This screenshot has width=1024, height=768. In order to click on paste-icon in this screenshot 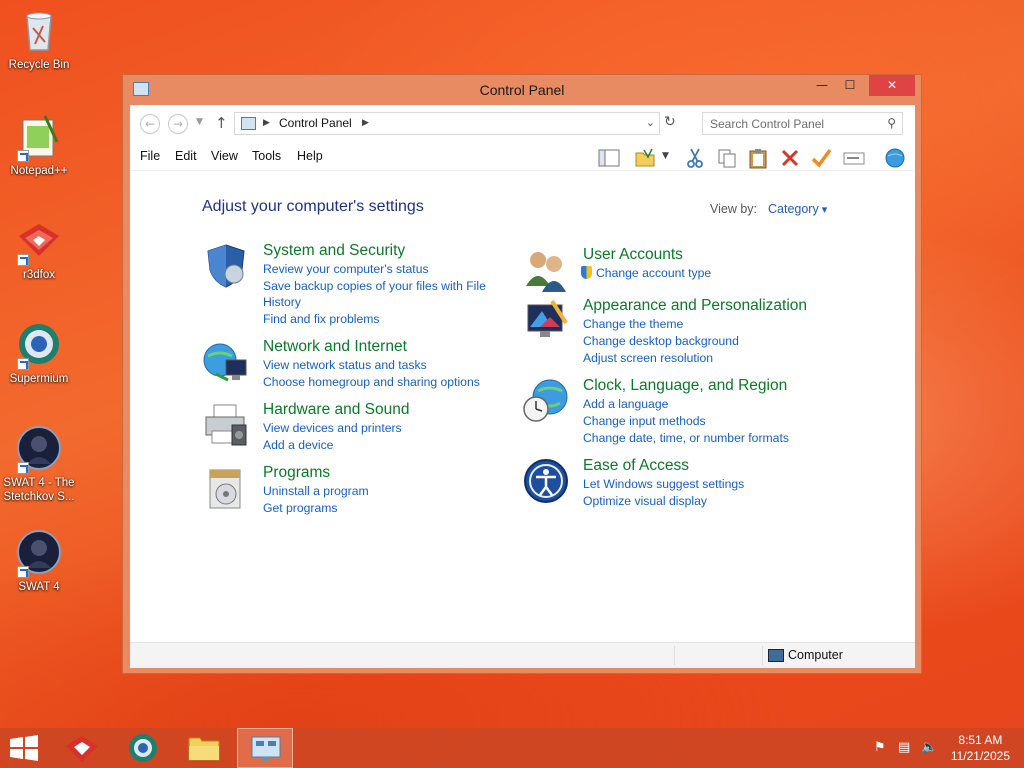, I will do `click(758, 158)`.